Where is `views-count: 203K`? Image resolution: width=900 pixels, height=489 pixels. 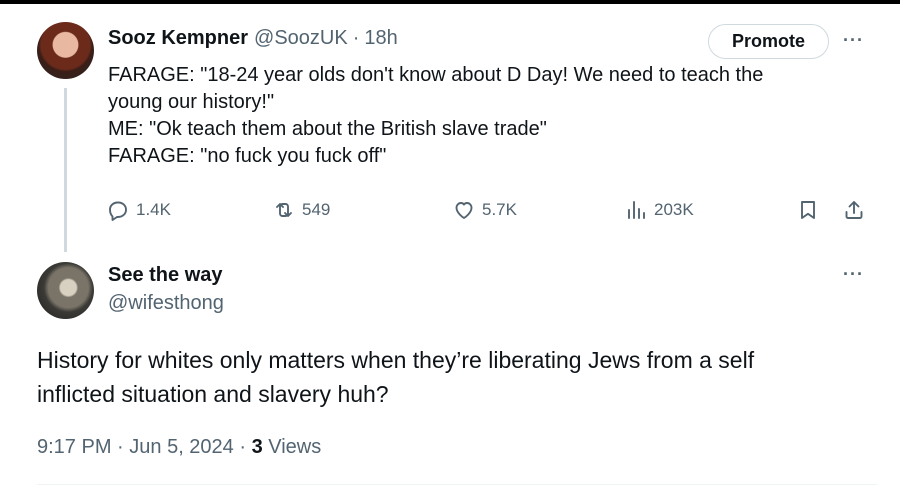
views-count: 203K is located at coordinates (674, 209).